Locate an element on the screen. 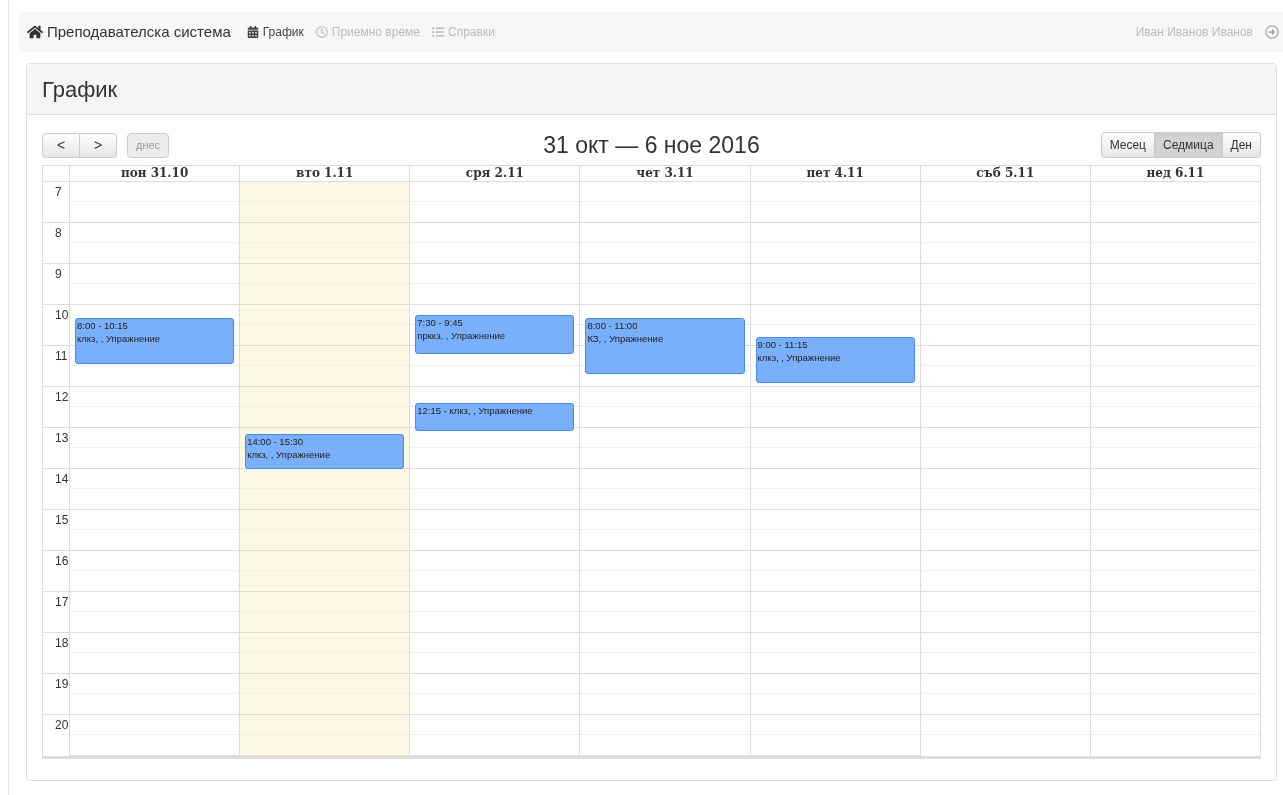 The image size is (1283, 795). calendar-event: 7:30 - 9:45 прккз, , Упражнение is located at coordinates (495, 334).